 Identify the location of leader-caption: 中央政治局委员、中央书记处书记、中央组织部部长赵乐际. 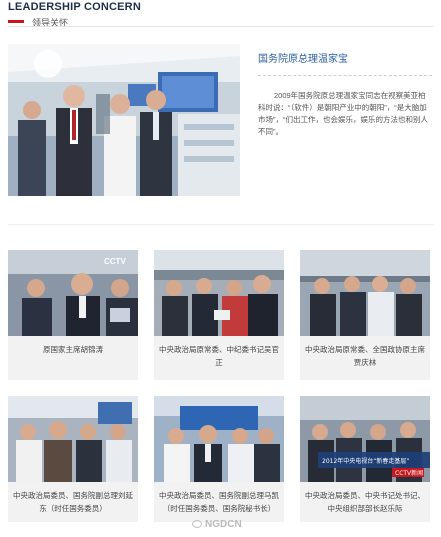
(365, 502).